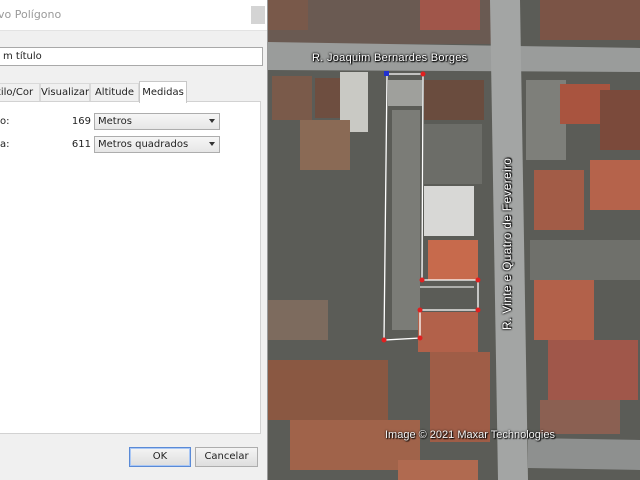 This screenshot has height=480, width=640. I want to click on perimeter-unit-text: Metros, so click(115, 121).